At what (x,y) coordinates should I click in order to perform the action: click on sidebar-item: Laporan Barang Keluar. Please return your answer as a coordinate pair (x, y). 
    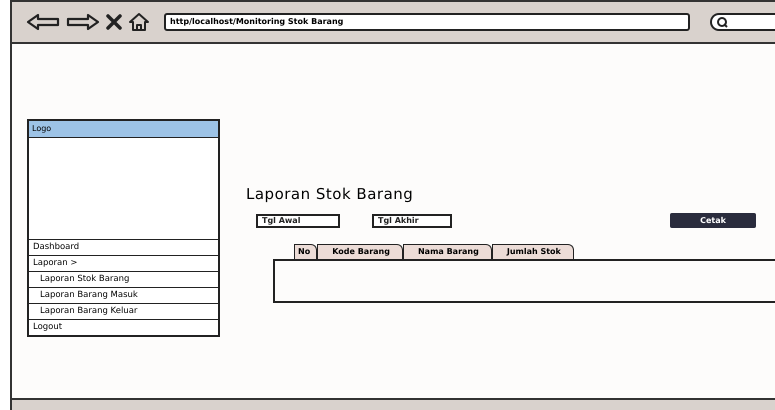
    Looking at the image, I should click on (123, 311).